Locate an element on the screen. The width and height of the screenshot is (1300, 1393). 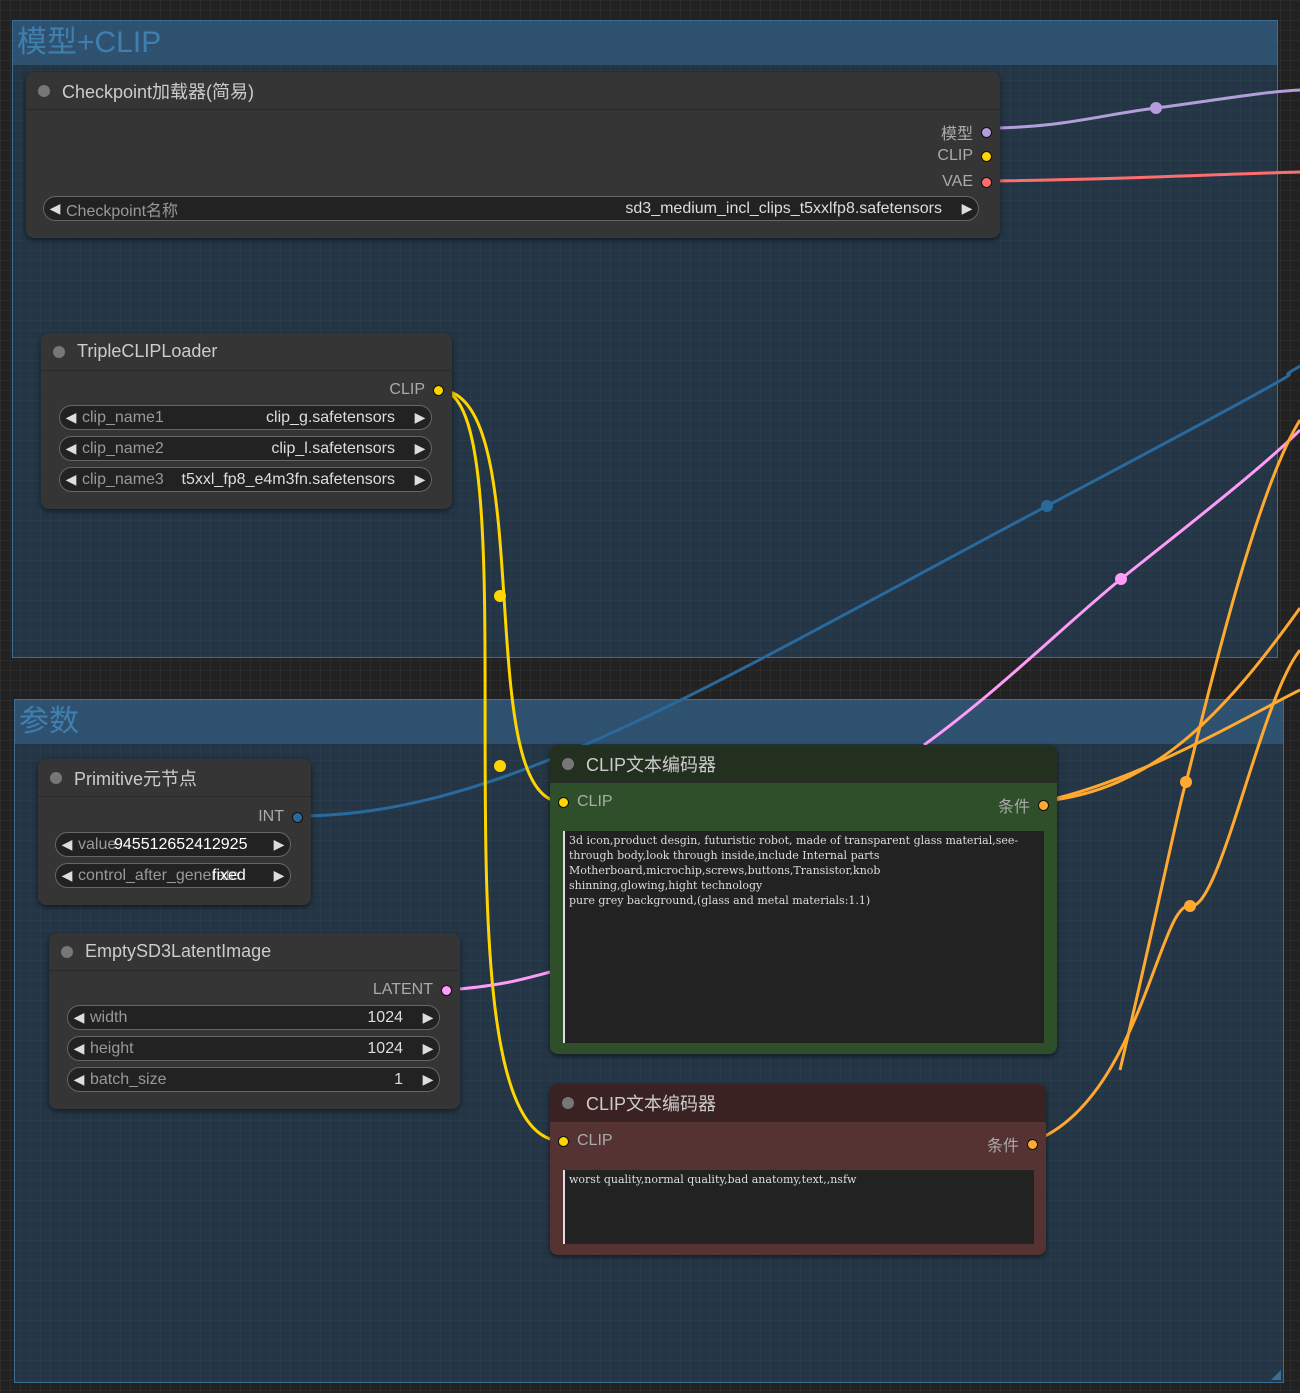
widget-value: clip_g.safetensors is located at coordinates (330, 417).